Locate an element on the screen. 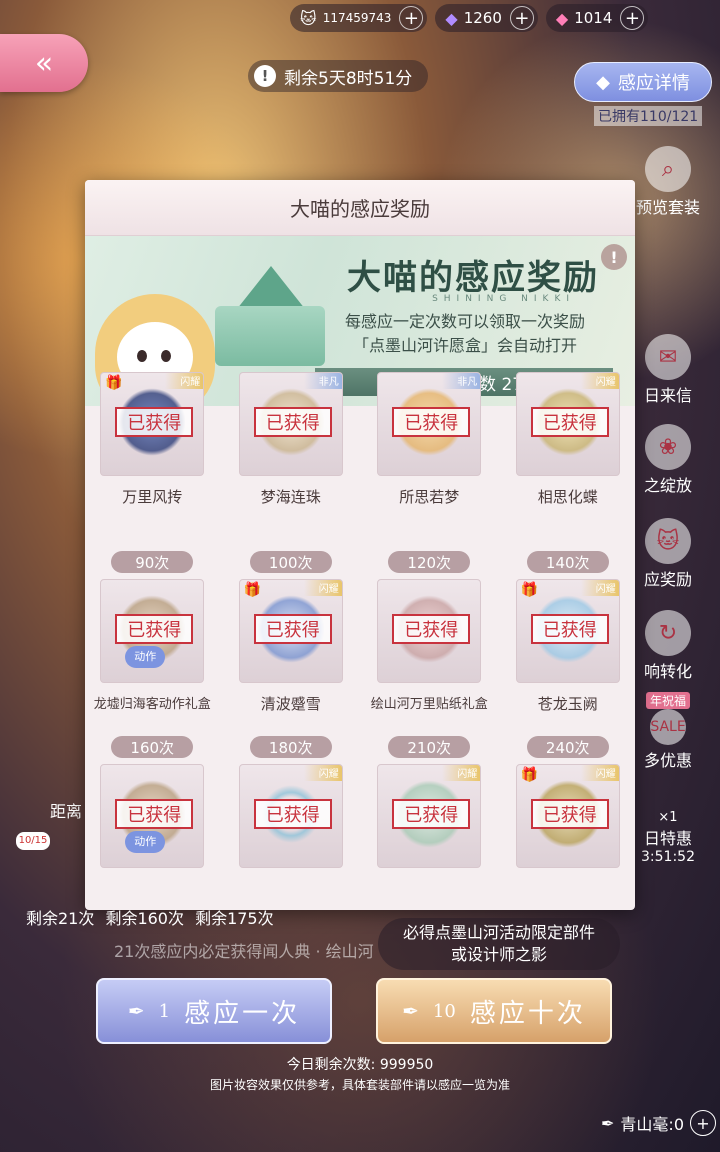 The width and height of the screenshot is (720, 1152). letter-icon: ✉ is located at coordinates (668, 357).